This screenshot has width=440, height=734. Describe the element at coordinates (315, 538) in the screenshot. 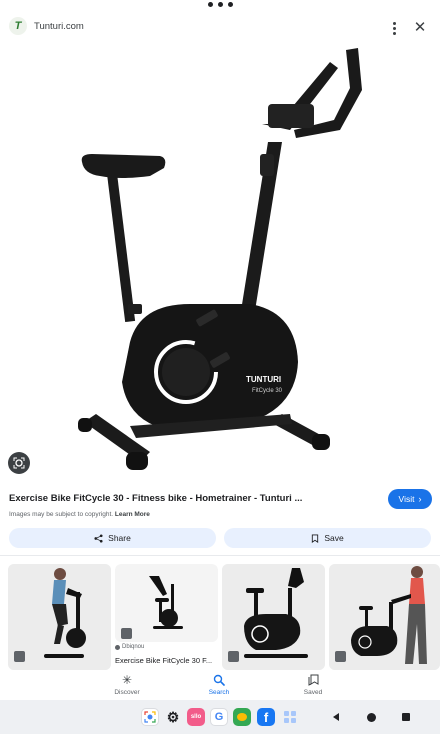

I see `bookmark-icon` at that location.